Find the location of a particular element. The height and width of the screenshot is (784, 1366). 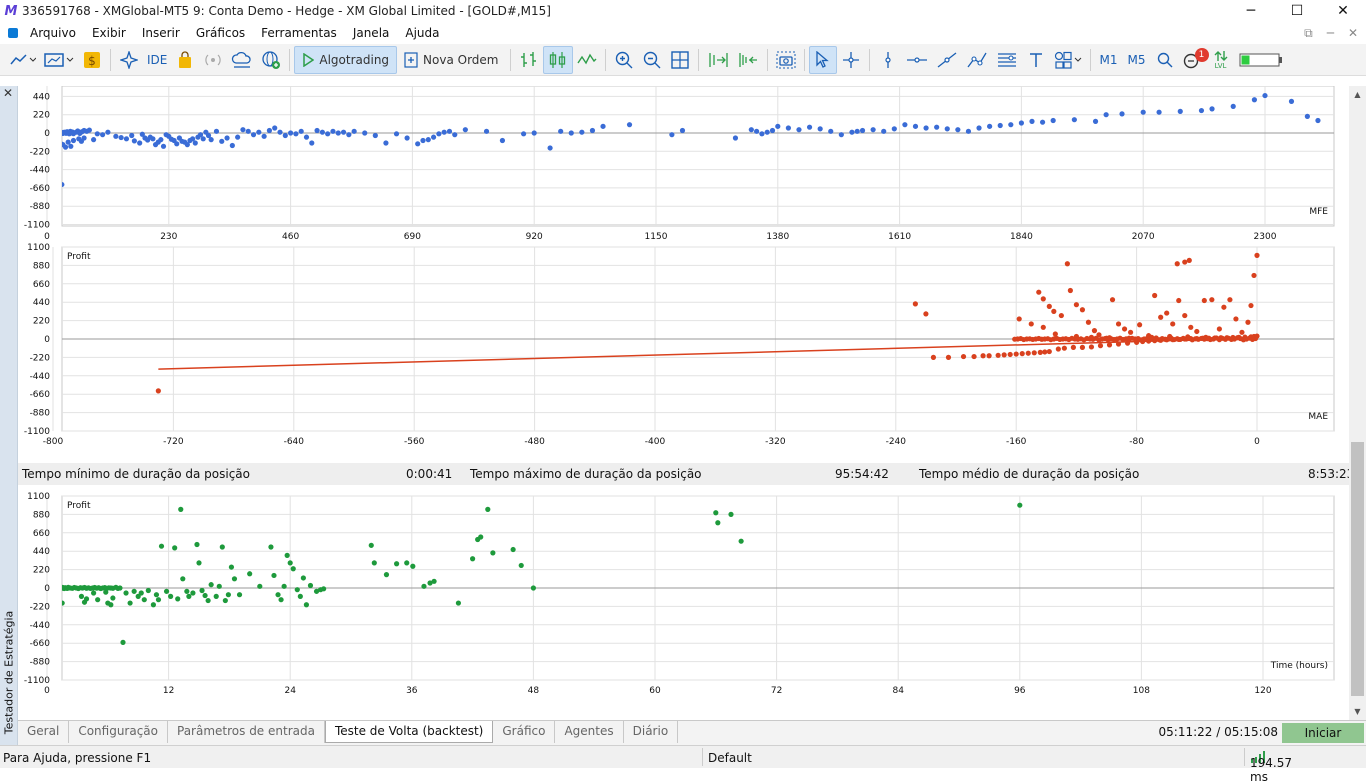

new-order-button: Nova Ordem is located at coordinates (451, 60).